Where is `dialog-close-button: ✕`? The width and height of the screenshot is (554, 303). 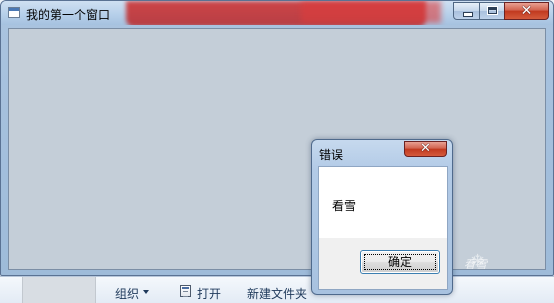 dialog-close-button: ✕ is located at coordinates (425, 149).